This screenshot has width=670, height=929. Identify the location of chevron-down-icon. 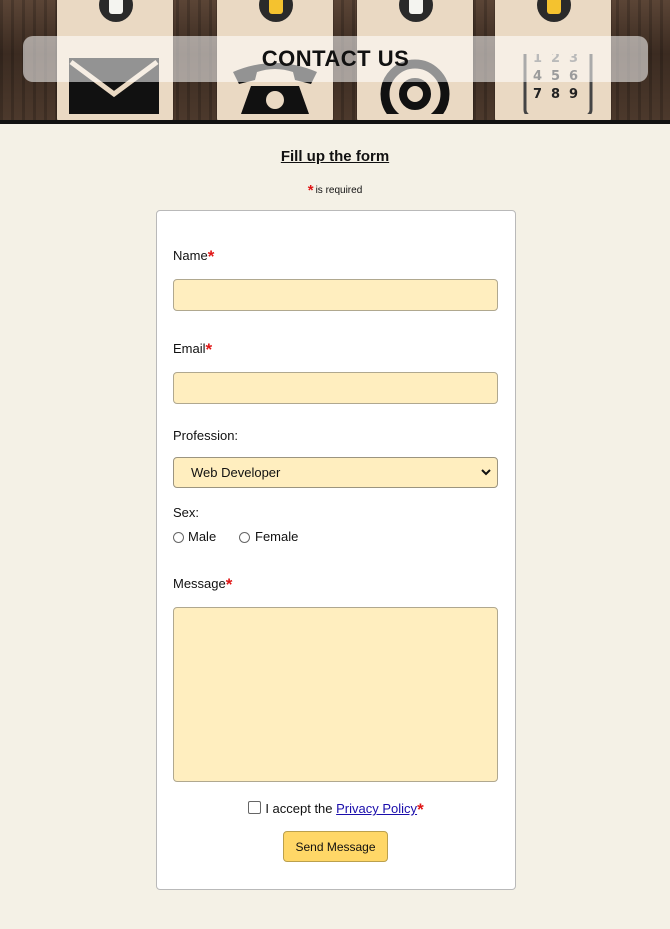
(486, 472).